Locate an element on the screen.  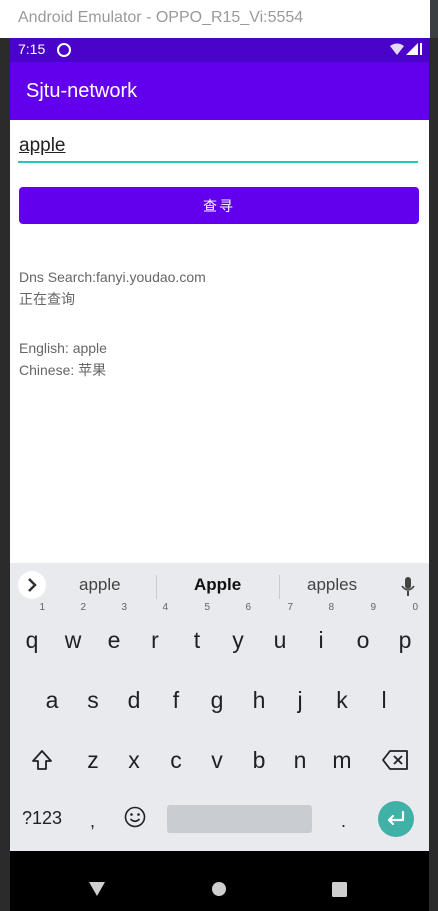
search-input-value: apple is located at coordinates (42, 146).